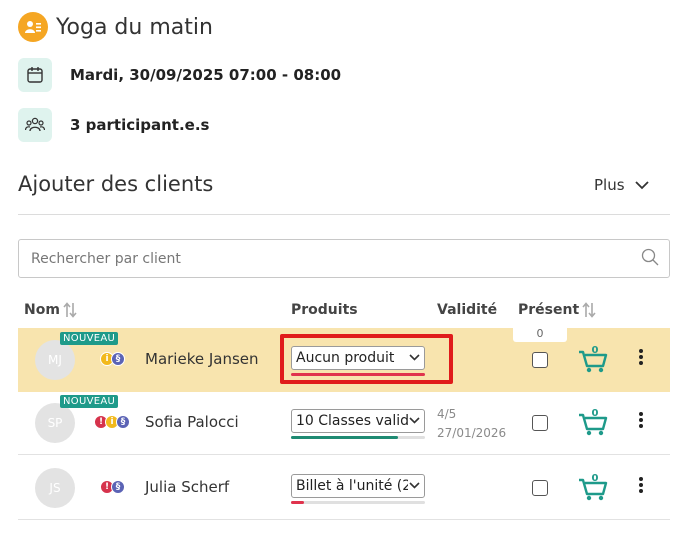  What do you see at coordinates (116, 184) in the screenshot?
I see `section-title: Ajouter des clients` at bounding box center [116, 184].